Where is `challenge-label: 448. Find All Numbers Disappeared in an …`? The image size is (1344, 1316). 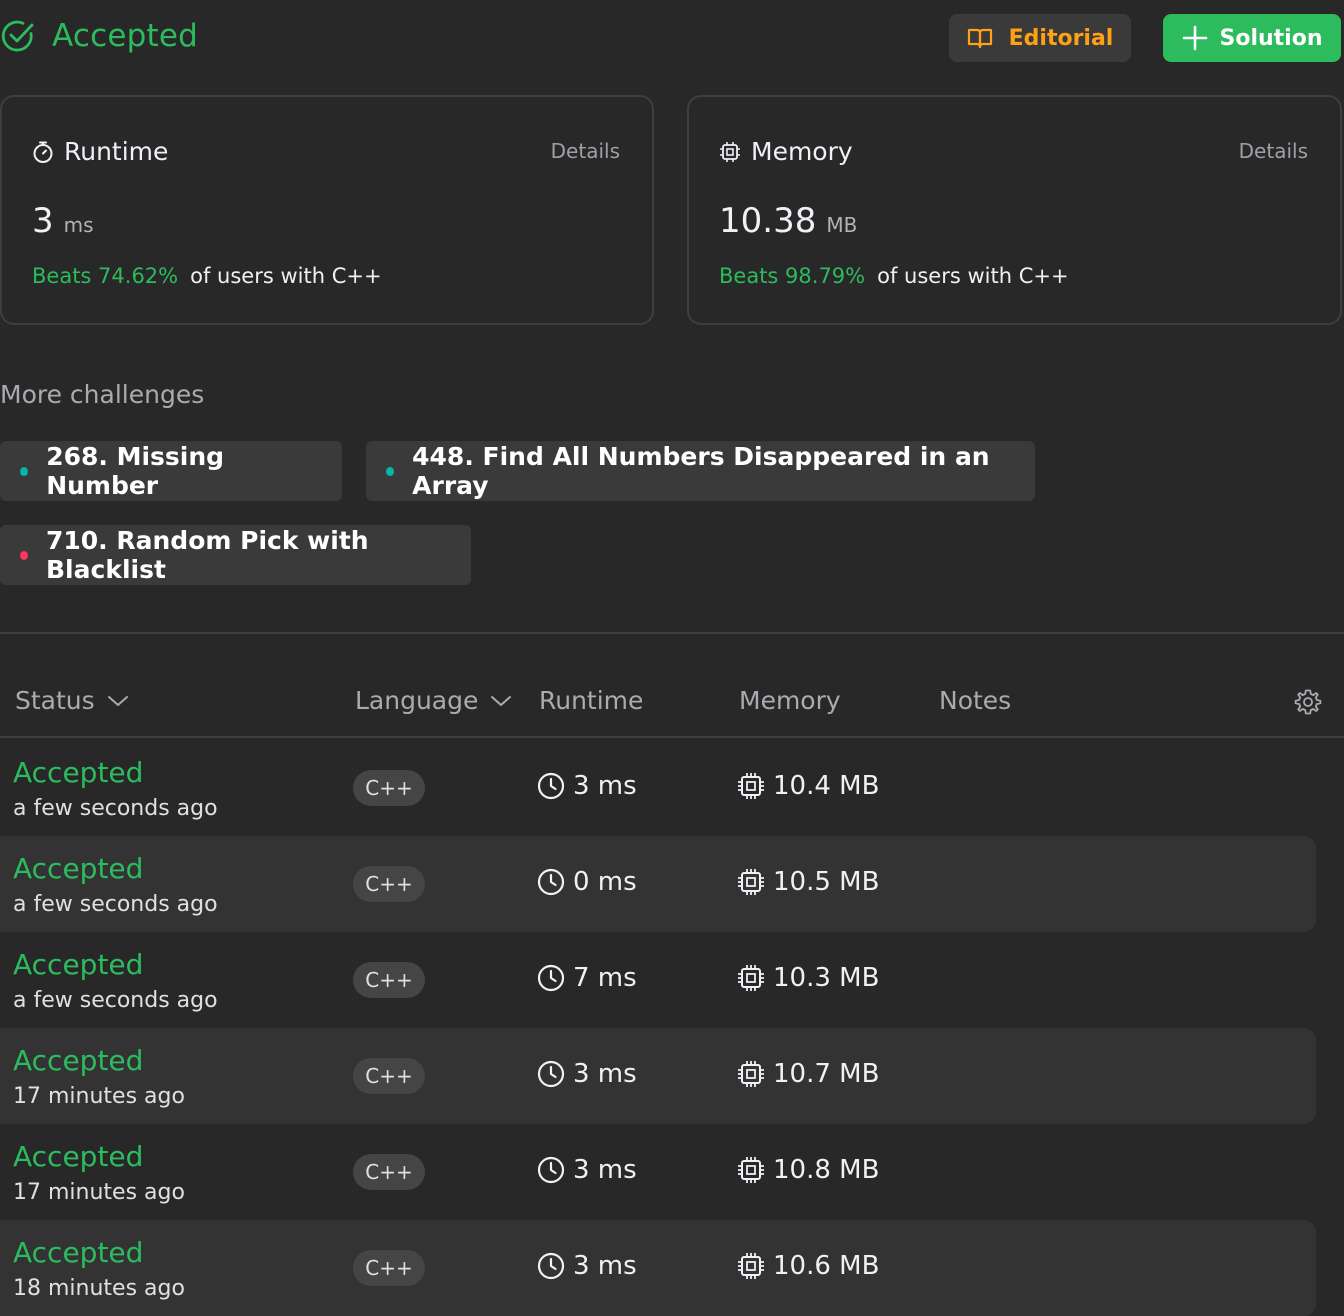
challenge-label: 448. Find All Numbers Disappeared in an … is located at coordinates (701, 471).